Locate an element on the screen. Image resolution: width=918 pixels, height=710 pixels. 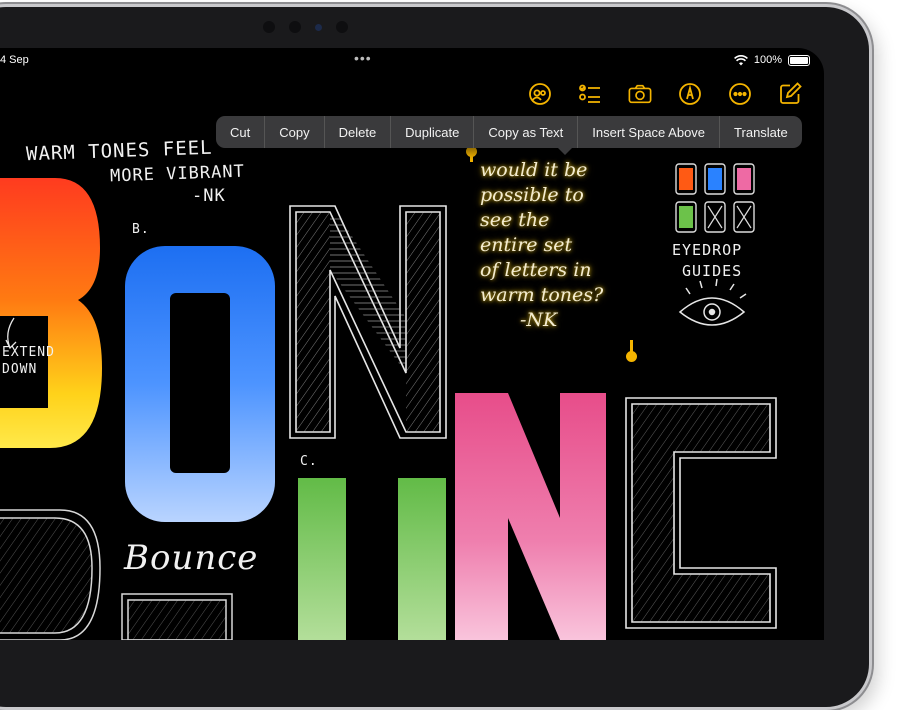
menu-pointer is located at coordinates (565, 151).